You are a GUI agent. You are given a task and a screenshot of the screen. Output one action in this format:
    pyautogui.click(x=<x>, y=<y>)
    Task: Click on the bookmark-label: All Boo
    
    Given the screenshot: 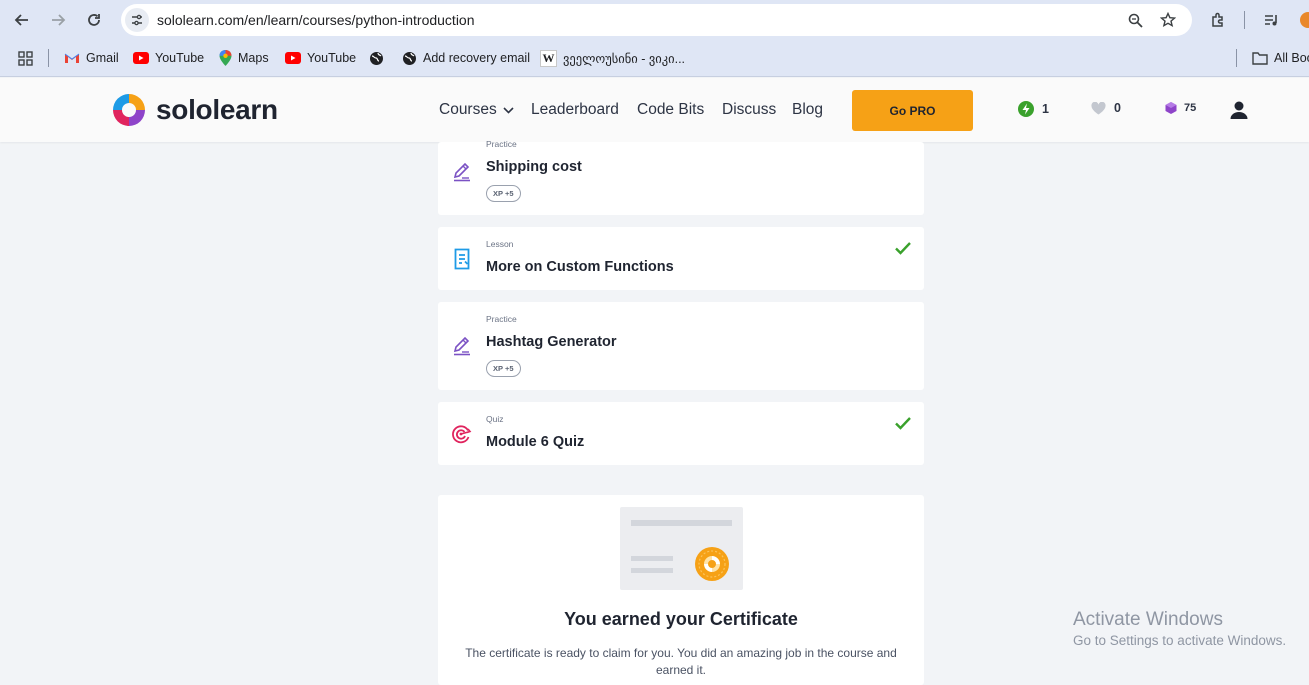 What is the action you would take?
    pyautogui.click(x=1291, y=58)
    